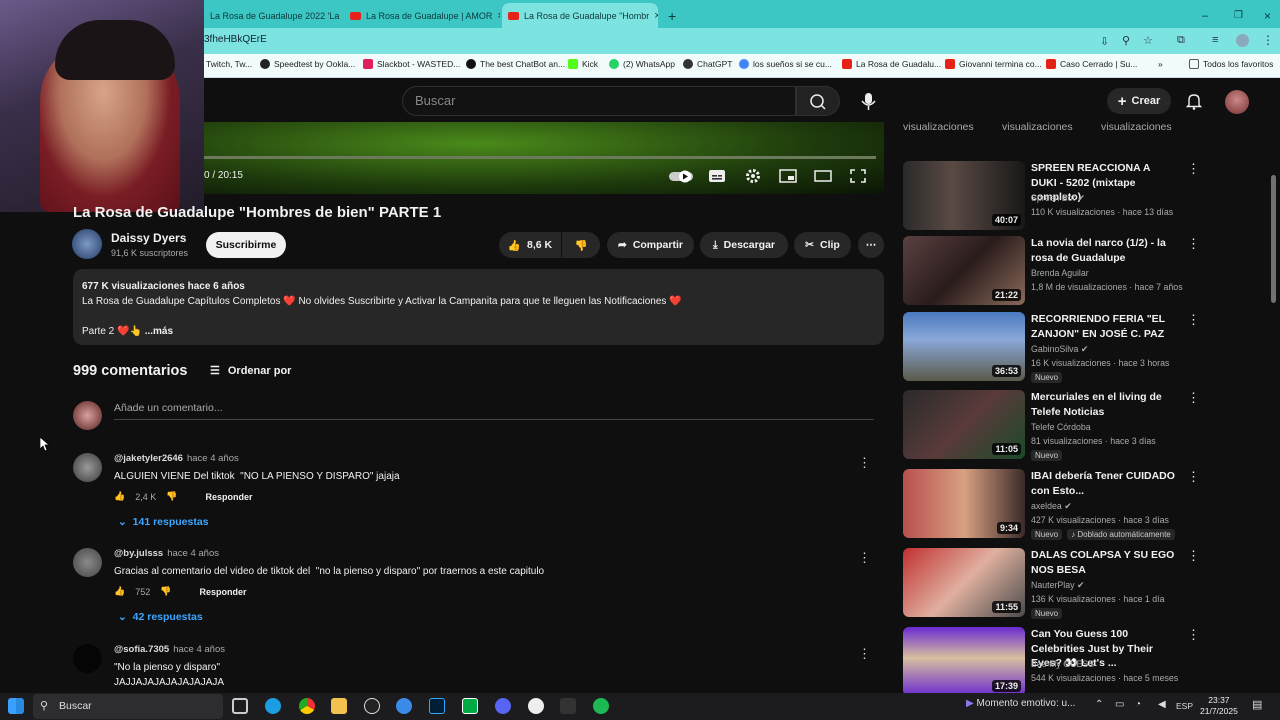  What do you see at coordinates (1126, 40) in the screenshot?
I see `zoom-icon: ⚲` at bounding box center [1126, 40].